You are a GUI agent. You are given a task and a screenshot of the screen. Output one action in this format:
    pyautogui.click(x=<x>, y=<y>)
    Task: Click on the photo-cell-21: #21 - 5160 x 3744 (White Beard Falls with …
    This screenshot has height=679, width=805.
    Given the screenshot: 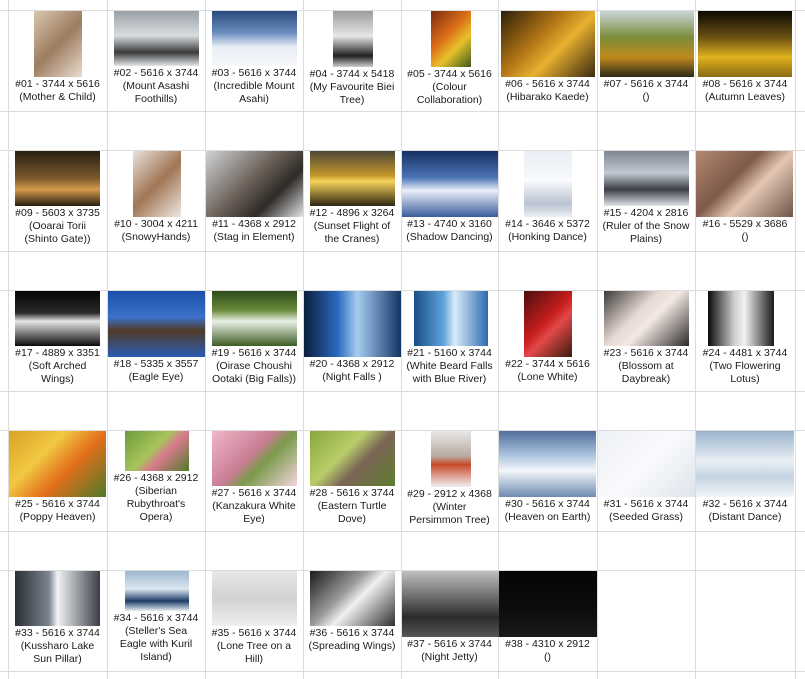 What is the action you would take?
    pyautogui.click(x=449, y=340)
    